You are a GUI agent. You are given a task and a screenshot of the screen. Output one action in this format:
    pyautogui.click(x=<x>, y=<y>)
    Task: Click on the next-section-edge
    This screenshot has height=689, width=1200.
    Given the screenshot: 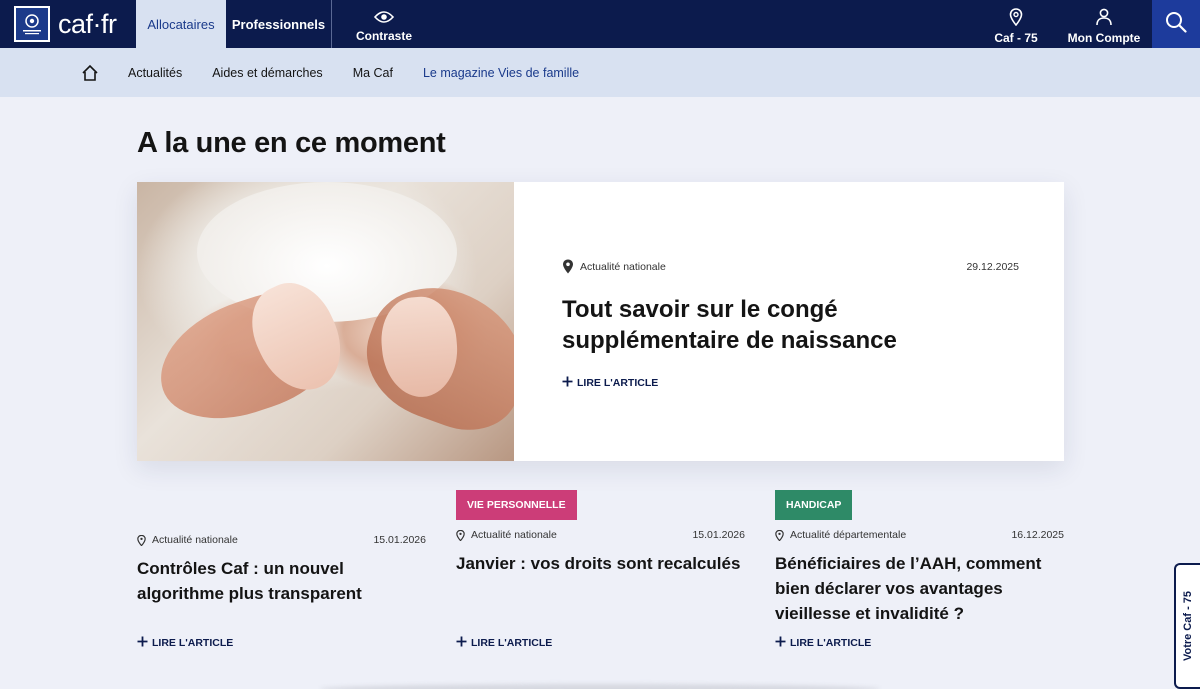 What is the action you would take?
    pyautogui.click(x=600, y=686)
    